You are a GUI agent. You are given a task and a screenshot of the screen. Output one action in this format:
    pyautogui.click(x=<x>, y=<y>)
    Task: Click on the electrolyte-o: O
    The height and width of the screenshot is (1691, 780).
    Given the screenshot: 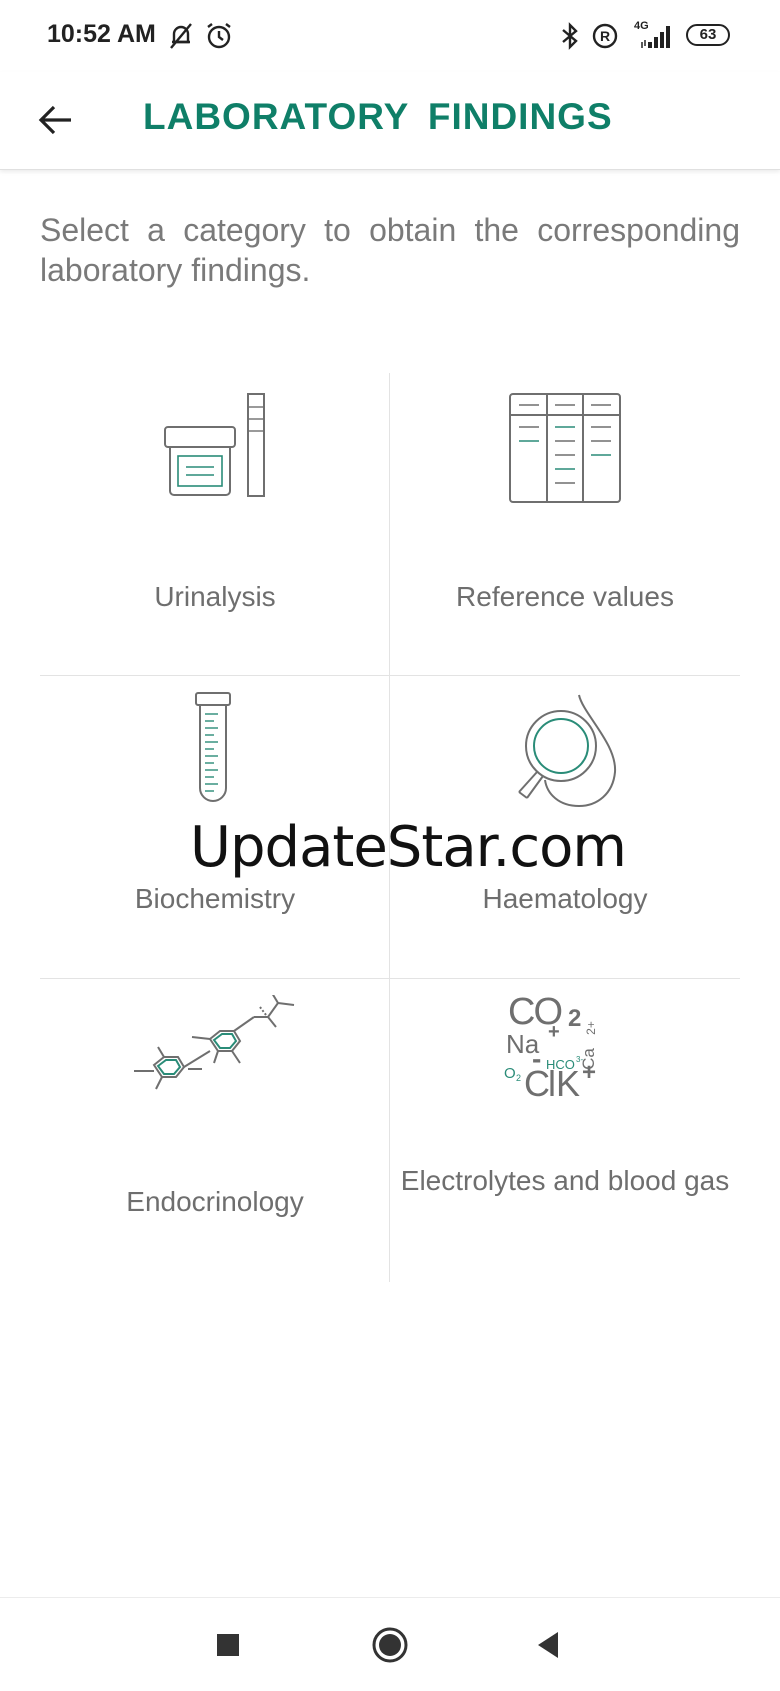 What is the action you would take?
    pyautogui.click(x=510, y=1073)
    